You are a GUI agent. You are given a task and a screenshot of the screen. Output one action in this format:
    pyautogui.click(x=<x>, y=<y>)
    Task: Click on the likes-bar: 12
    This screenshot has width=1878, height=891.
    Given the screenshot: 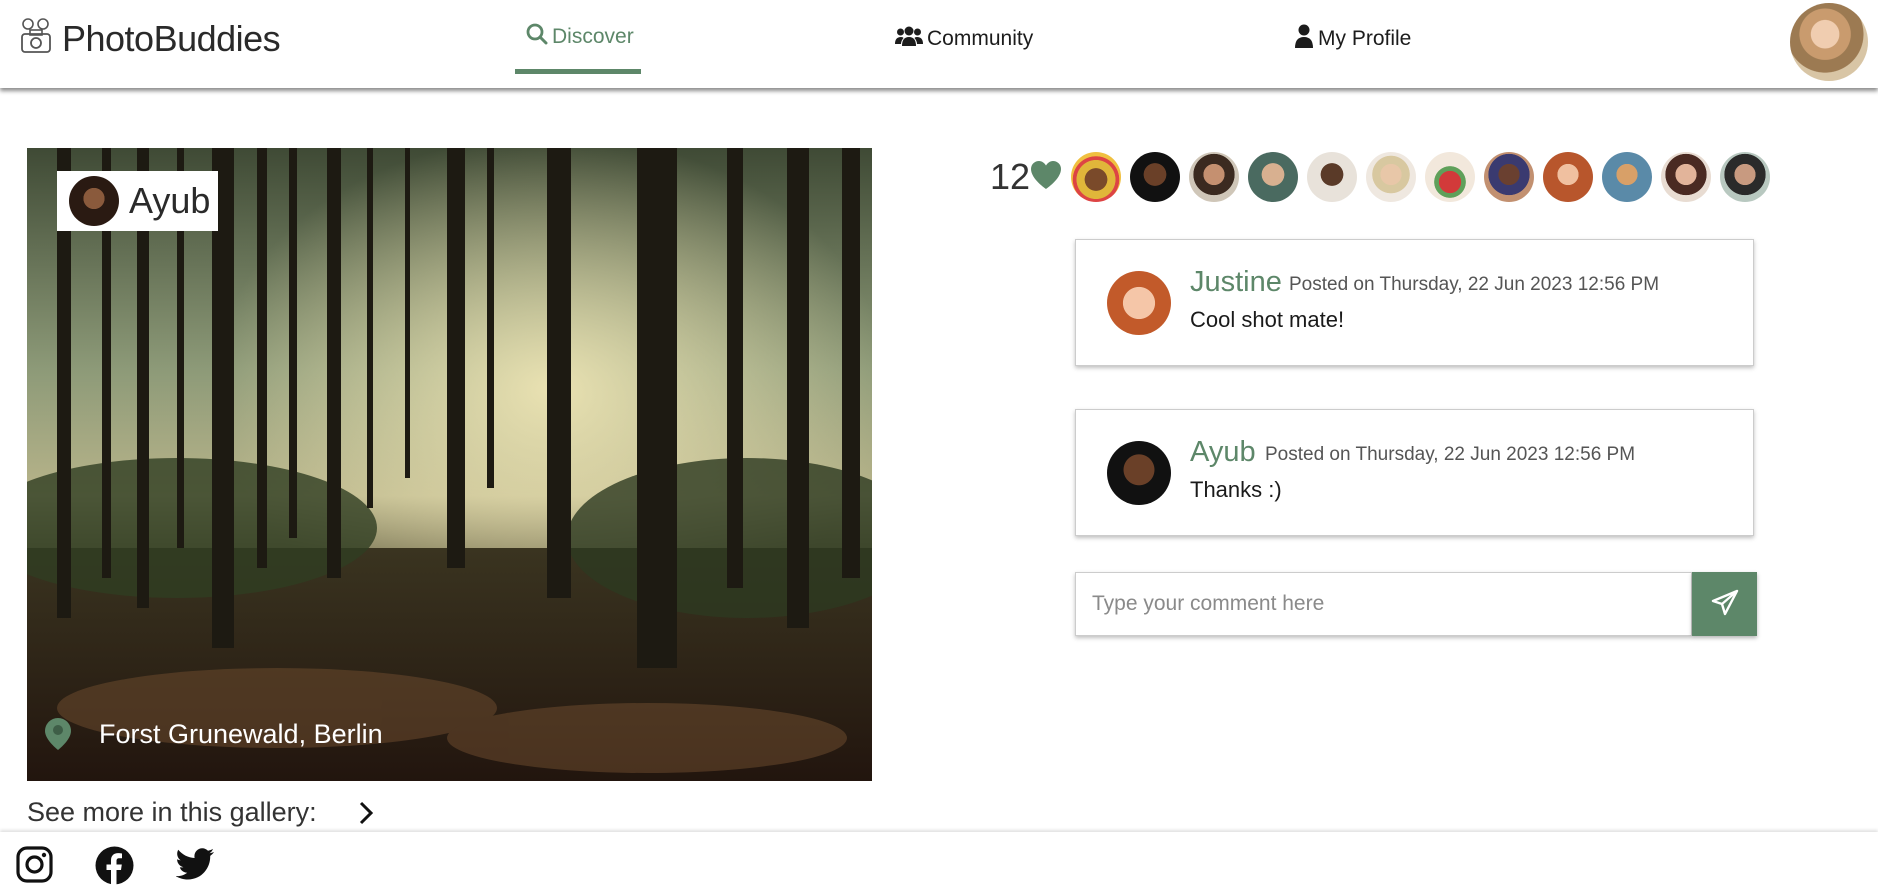 What is the action you would take?
    pyautogui.click(x=1380, y=177)
    